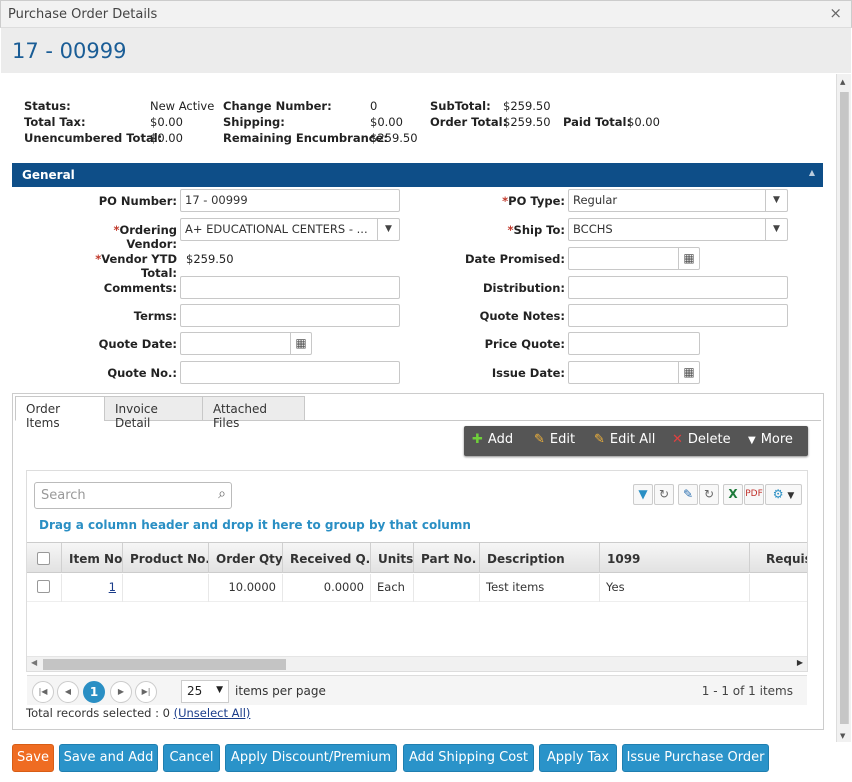 This screenshot has height=782, width=852. Describe the element at coordinates (417, 175) in the screenshot. I see `general-section-header: General ▲` at that location.